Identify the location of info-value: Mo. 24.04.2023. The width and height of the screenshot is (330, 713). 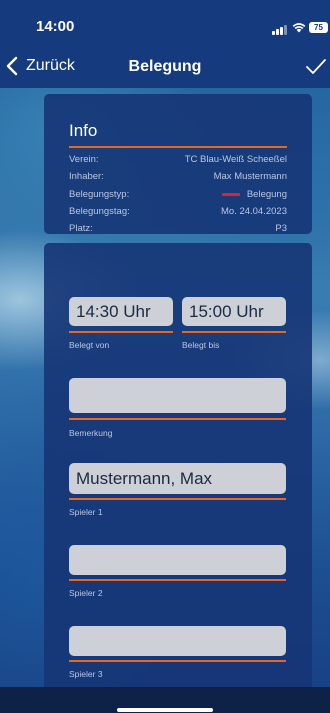
(253, 211).